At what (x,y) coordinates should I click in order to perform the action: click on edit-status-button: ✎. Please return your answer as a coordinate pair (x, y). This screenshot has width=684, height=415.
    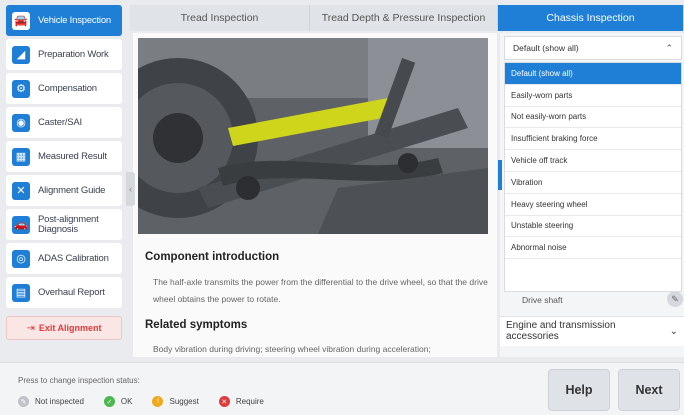
    Looking at the image, I should click on (675, 299).